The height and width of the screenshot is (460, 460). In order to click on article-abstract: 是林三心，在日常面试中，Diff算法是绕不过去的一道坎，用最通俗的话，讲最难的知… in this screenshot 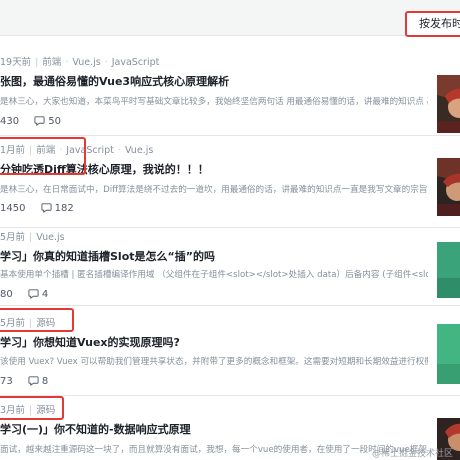, I will do `click(214, 190)`.